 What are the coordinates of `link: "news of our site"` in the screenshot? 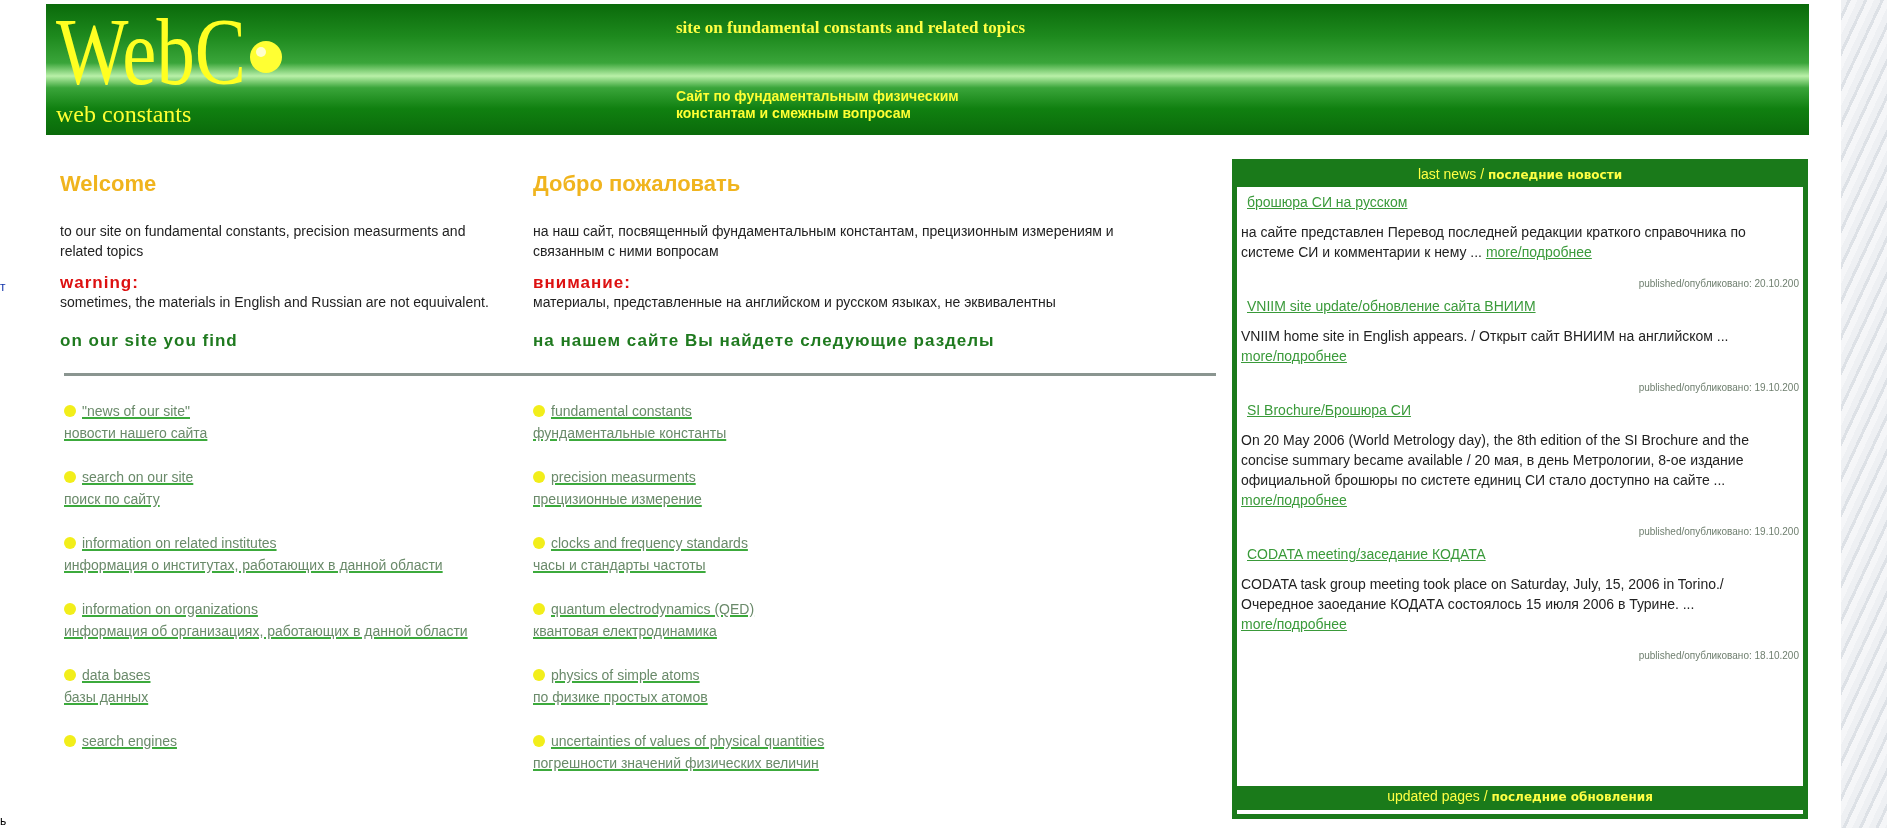 It's located at (136, 411).